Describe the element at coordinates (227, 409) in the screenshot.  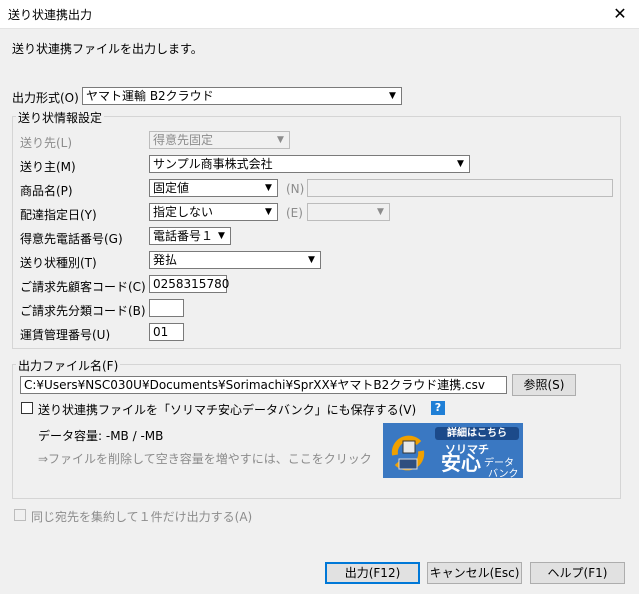
I see `save-to-databank-label: 送り状連携ファイルを「ソリマチ安心データバンク」にも保存する(V)` at that location.